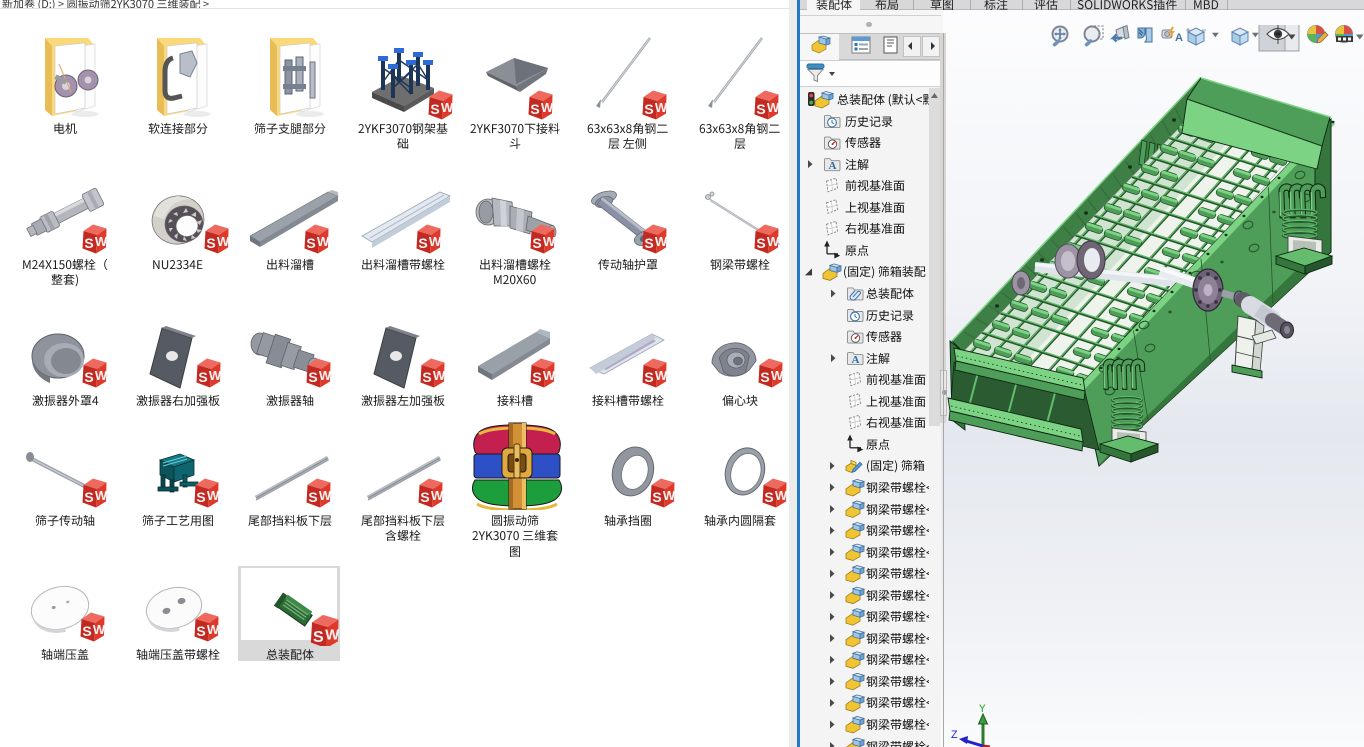 This screenshot has width=1364, height=747. Describe the element at coordinates (954, 736) in the screenshot. I see `svg-text: Z` at that location.